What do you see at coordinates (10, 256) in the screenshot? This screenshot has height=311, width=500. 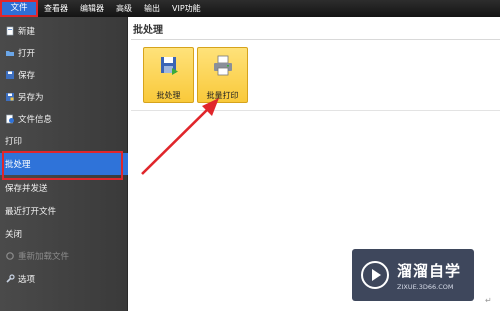 I see `reload-icon` at bounding box center [10, 256].